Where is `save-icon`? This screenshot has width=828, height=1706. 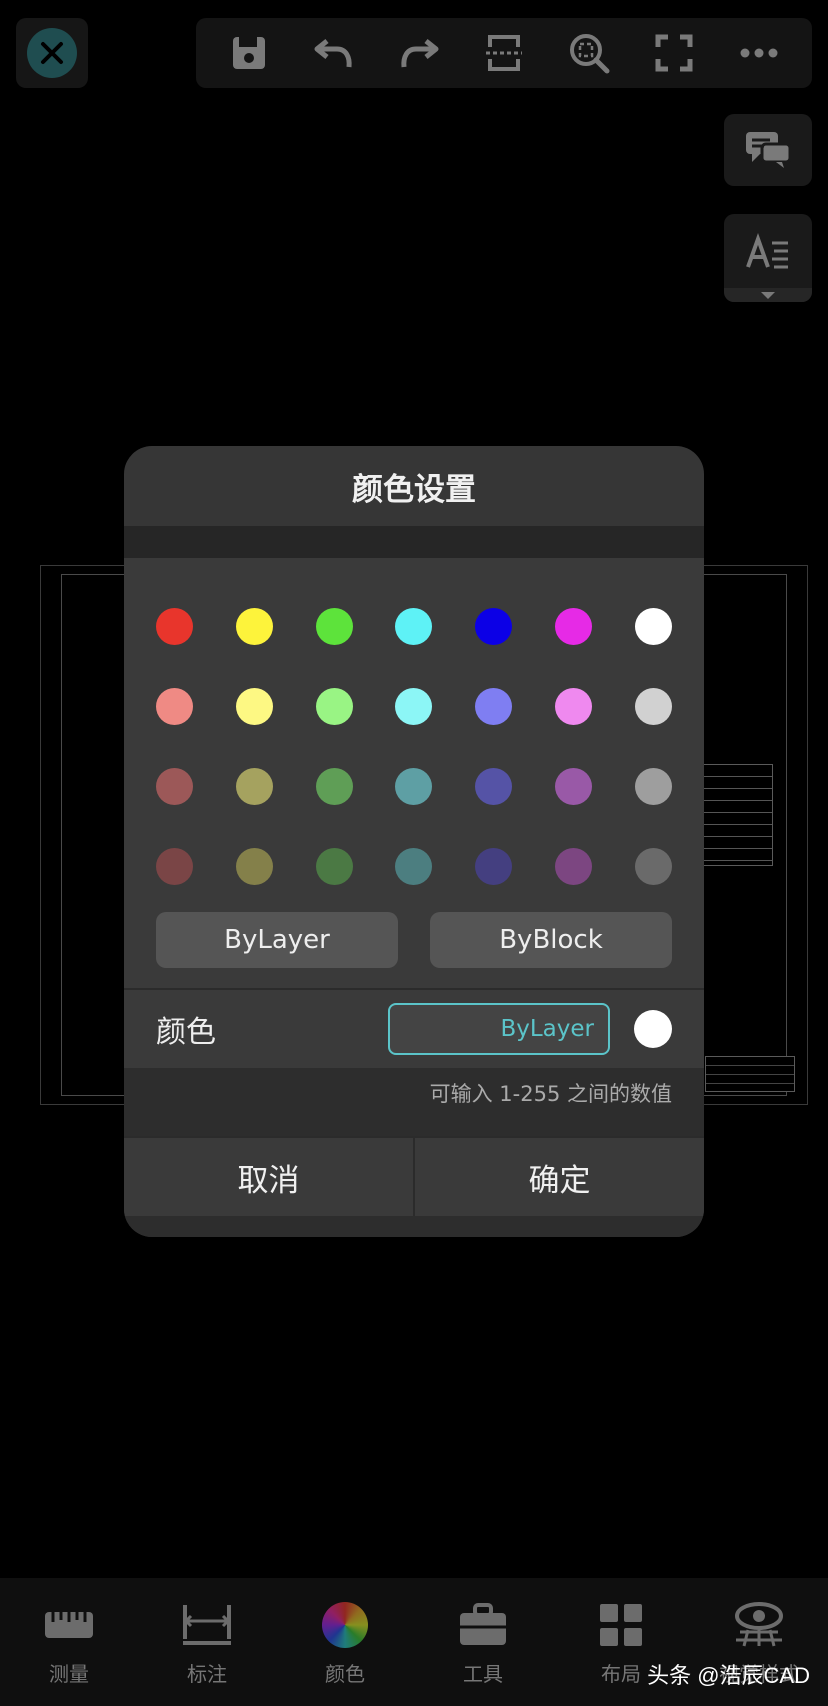 save-icon is located at coordinates (248, 53).